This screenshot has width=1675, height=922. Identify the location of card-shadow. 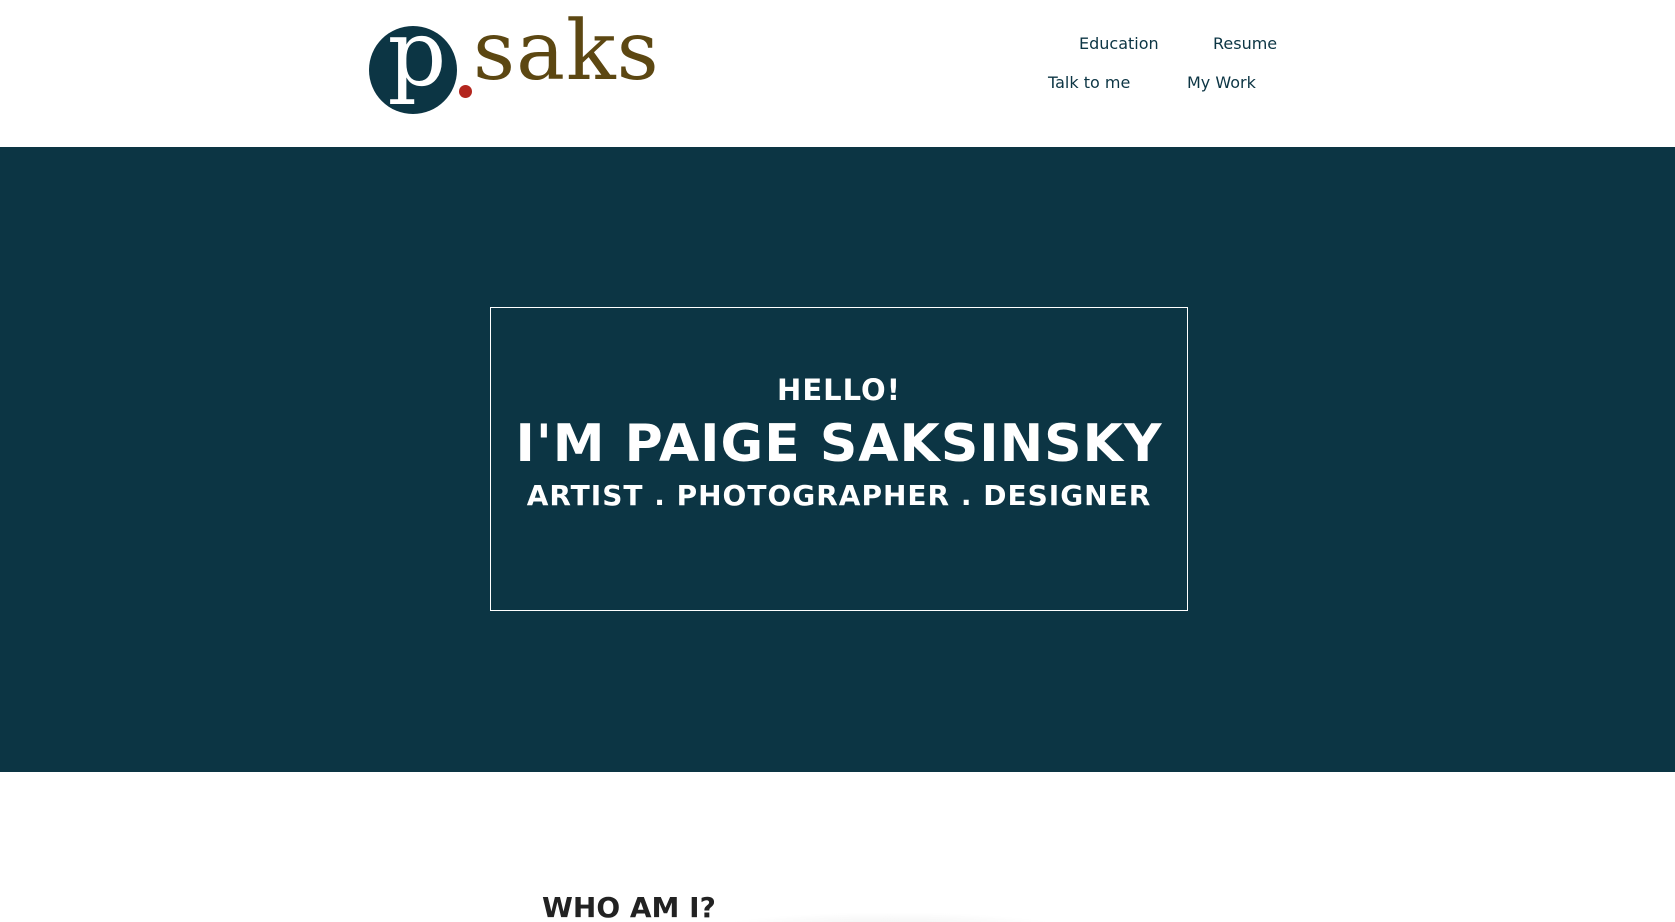
(890, 917).